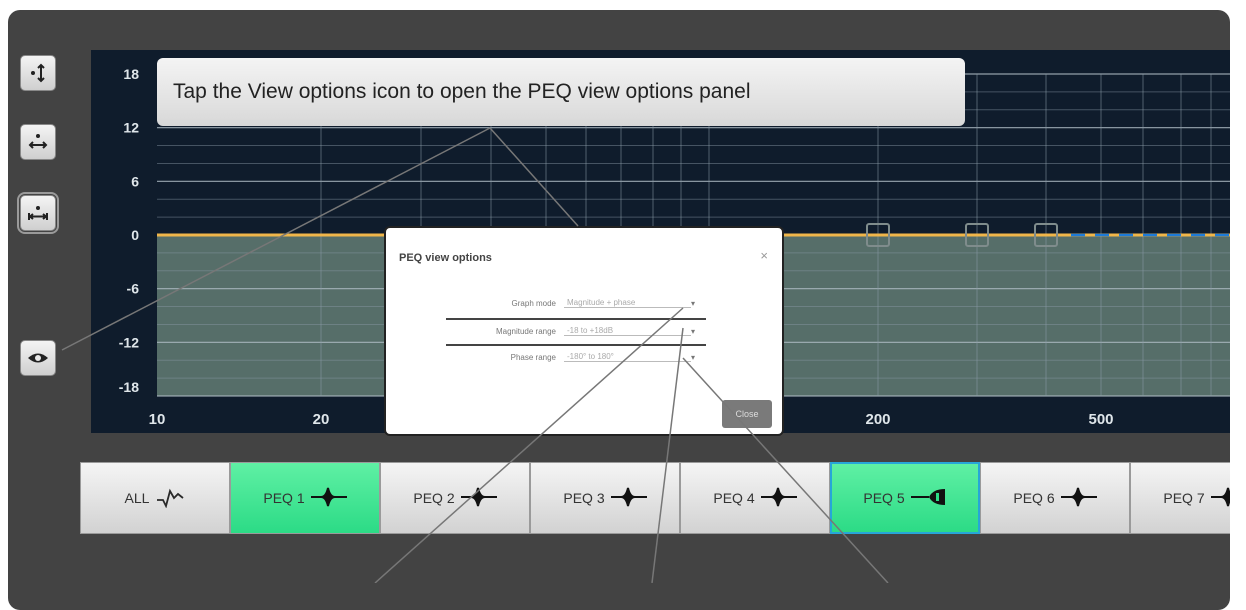 This screenshot has width=1246, height=610. What do you see at coordinates (135, 235) in the screenshot?
I see `y-tick-label: 0` at bounding box center [135, 235].